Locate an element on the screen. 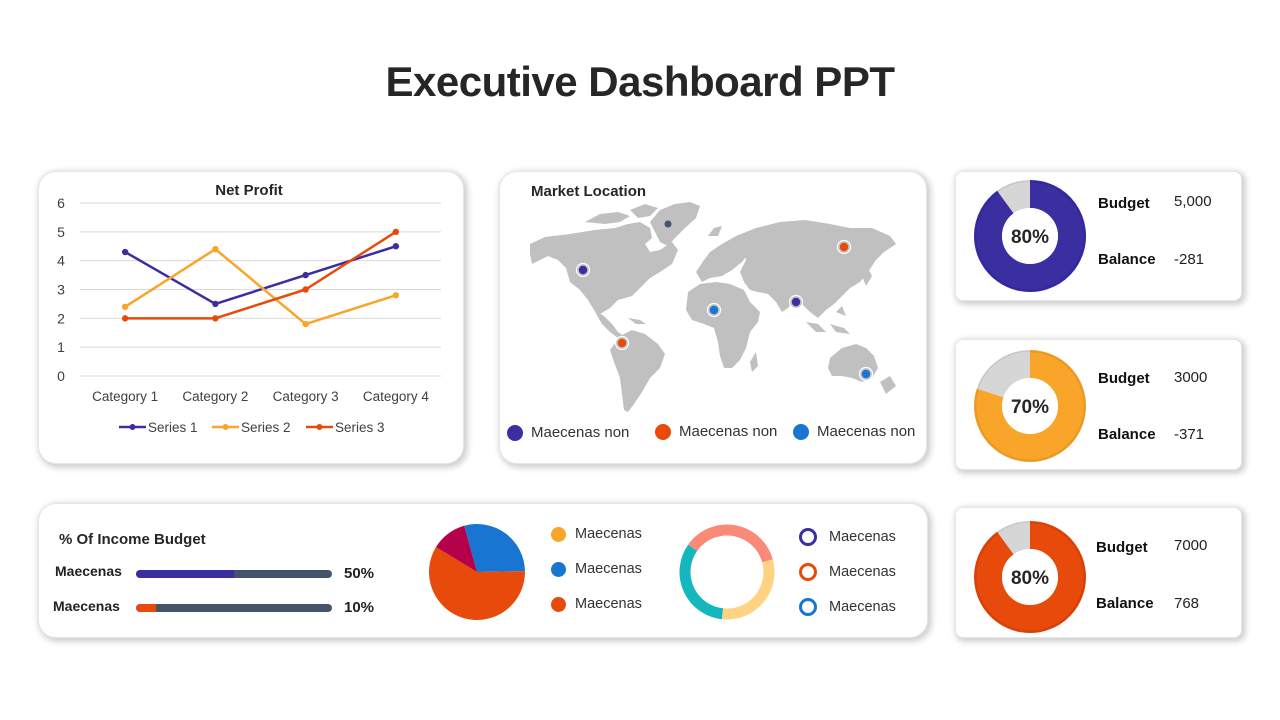  map-north-america is located at coordinates (604, 268).